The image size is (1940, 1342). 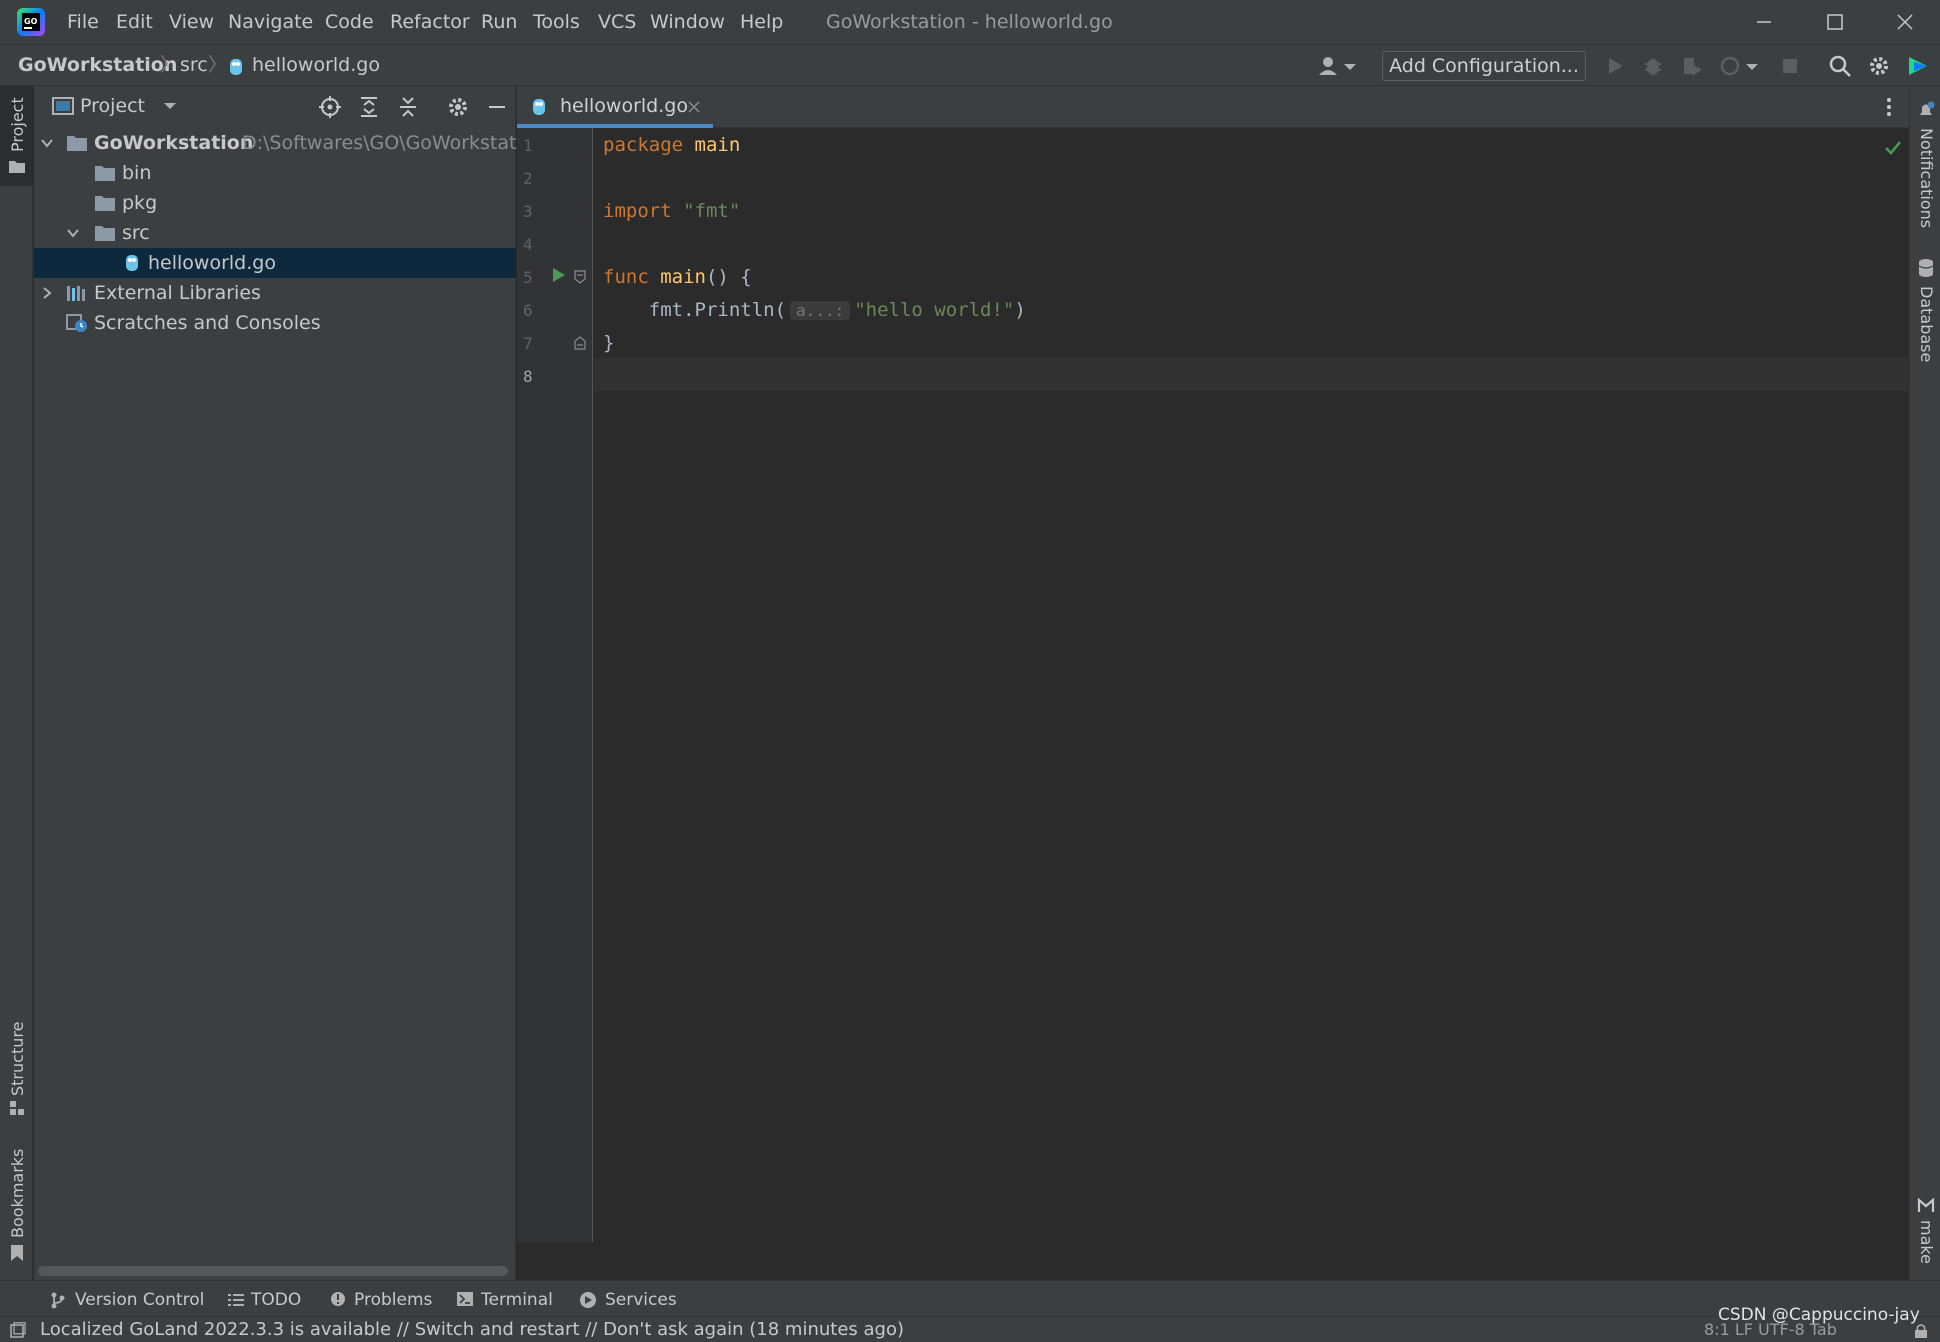 What do you see at coordinates (77, 323) in the screenshot?
I see `scratches-icon` at bounding box center [77, 323].